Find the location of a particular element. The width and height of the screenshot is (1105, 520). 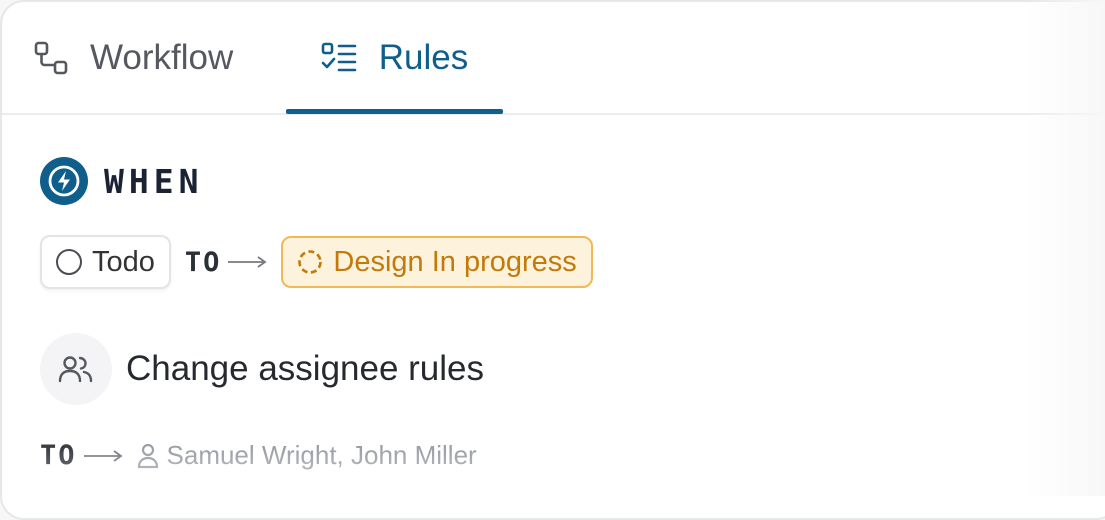

users-icon is located at coordinates (76, 369).